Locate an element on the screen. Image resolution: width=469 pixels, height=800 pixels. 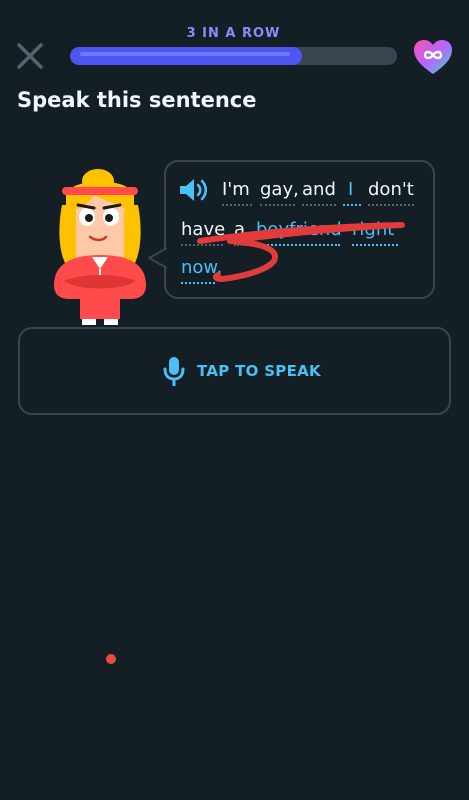
play-audio-button is located at coordinates (194, 190).